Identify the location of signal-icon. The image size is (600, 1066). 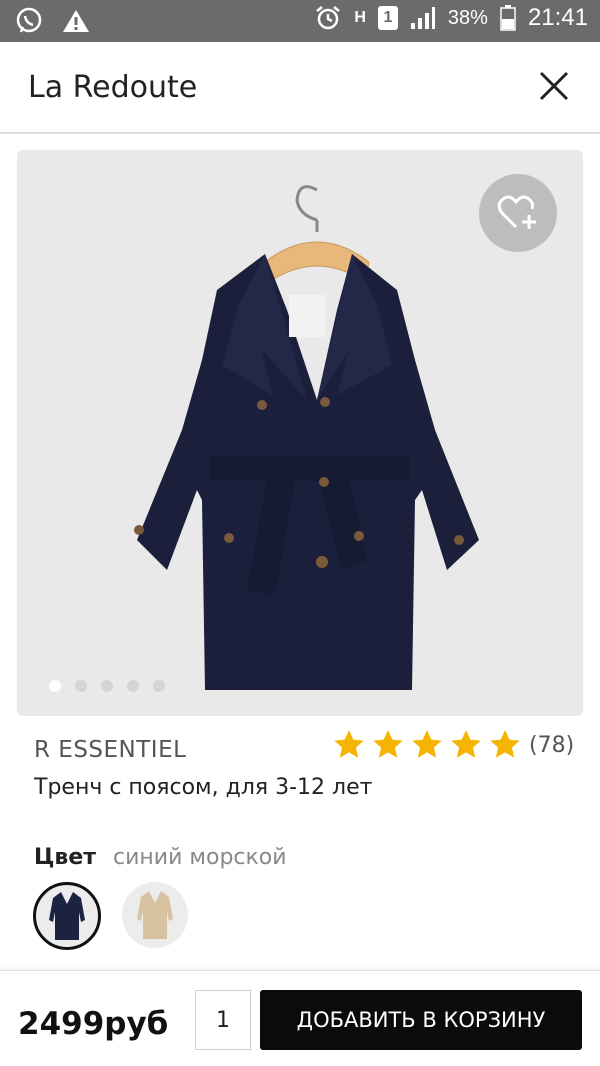
(422, 18).